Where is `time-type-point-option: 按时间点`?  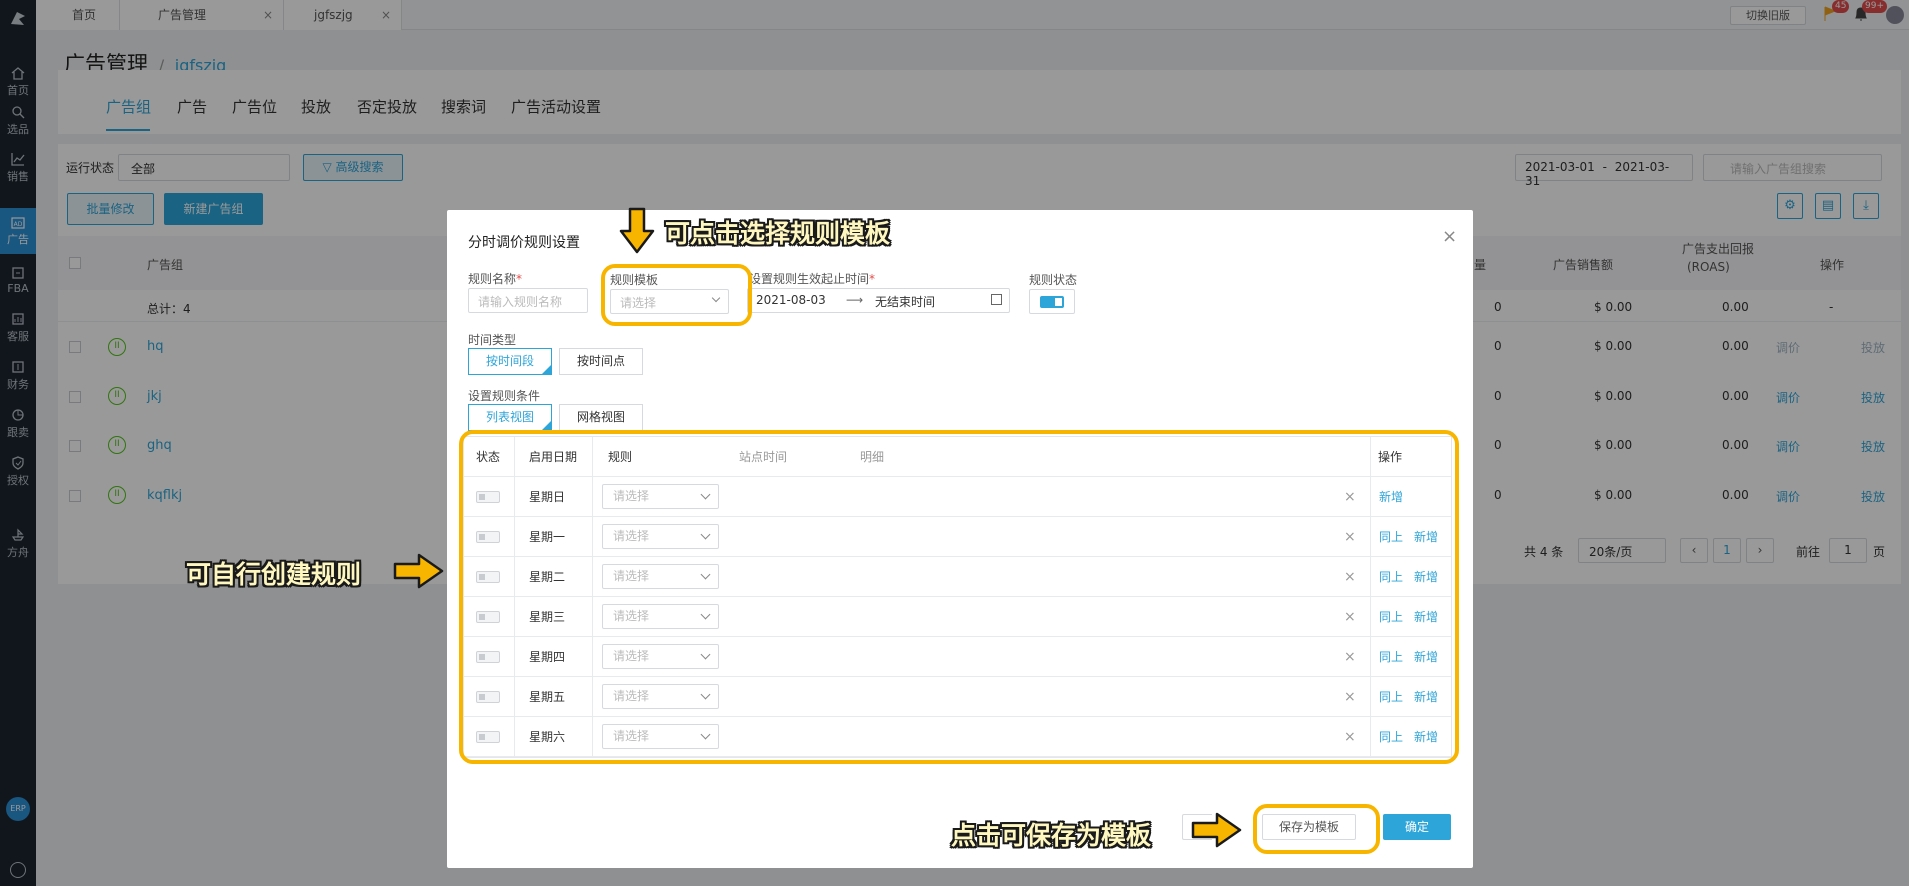
time-type-point-option: 按时间点 is located at coordinates (601, 361).